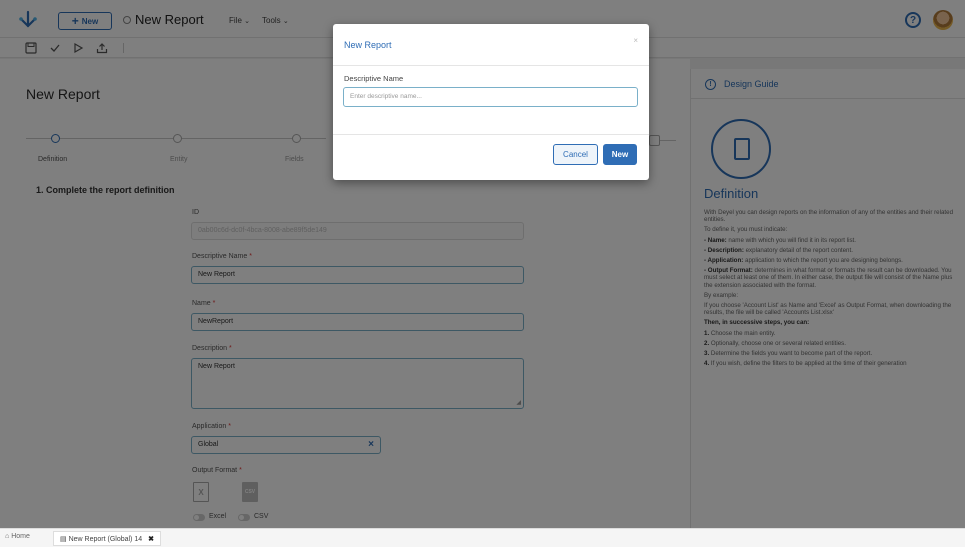 The width and height of the screenshot is (965, 547). What do you see at coordinates (482, 537) in the screenshot?
I see `bottom-tab-bar: ⌂ Home ▤ New Report (Global) 14 ✖` at bounding box center [482, 537].